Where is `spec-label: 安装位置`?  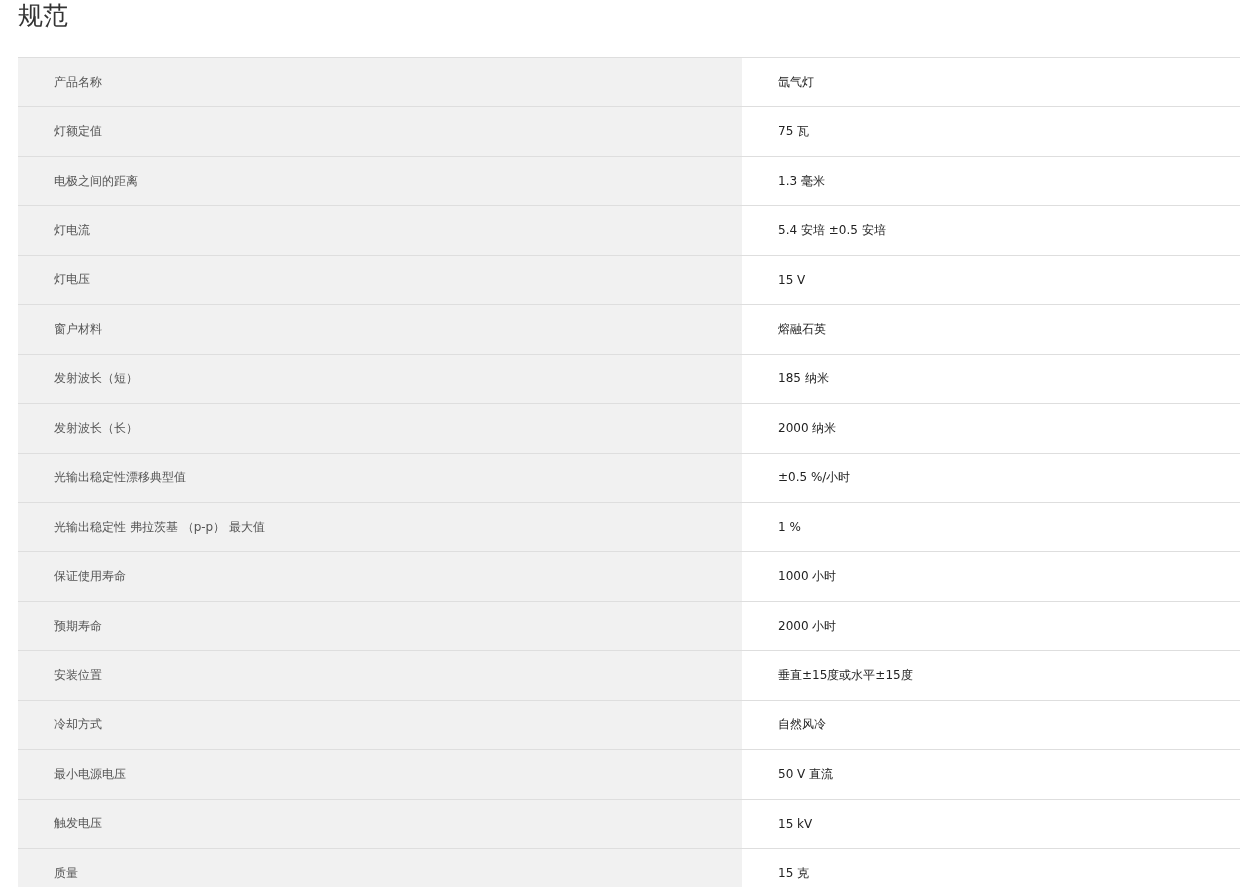
spec-label: 安装位置 is located at coordinates (380, 675).